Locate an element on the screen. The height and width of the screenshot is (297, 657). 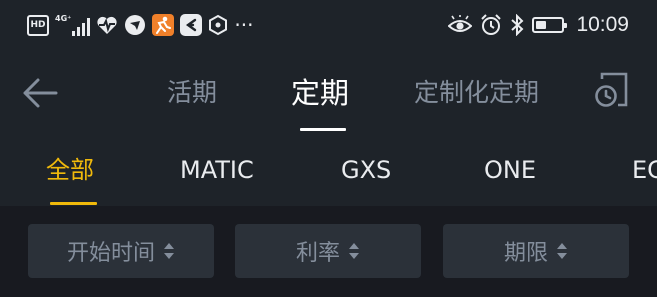
coin-filter-eg: EG is located at coordinates (644, 170).